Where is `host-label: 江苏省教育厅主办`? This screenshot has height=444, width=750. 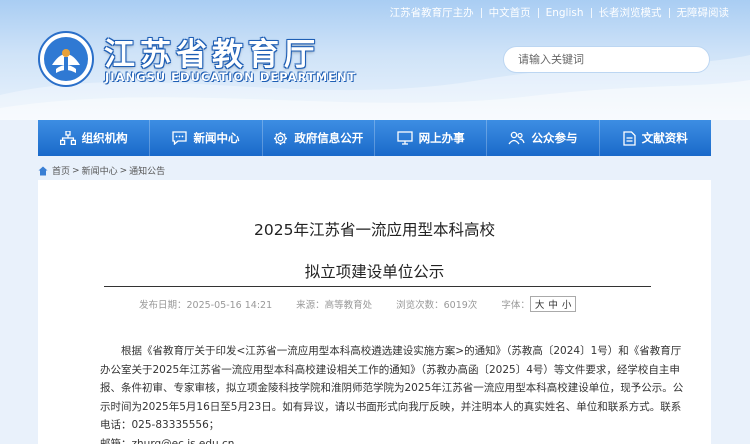 host-label: 江苏省教育厅主办 is located at coordinates (431, 13).